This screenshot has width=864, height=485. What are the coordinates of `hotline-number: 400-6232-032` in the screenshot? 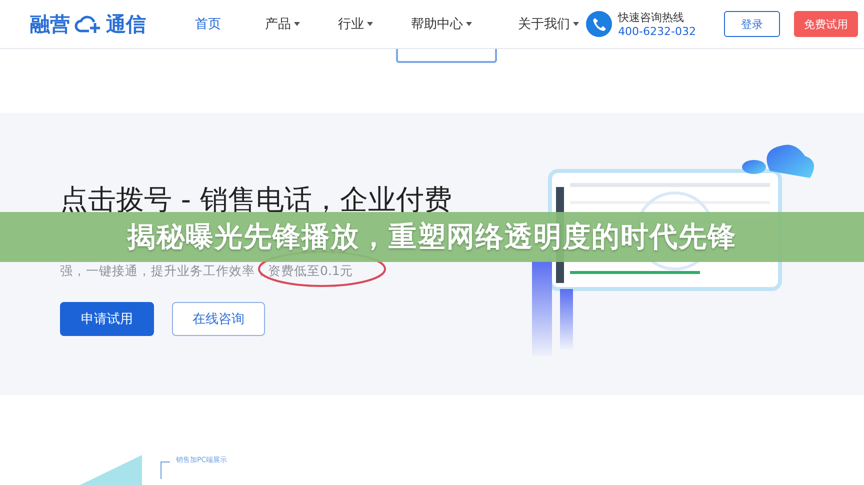 It's located at (657, 31).